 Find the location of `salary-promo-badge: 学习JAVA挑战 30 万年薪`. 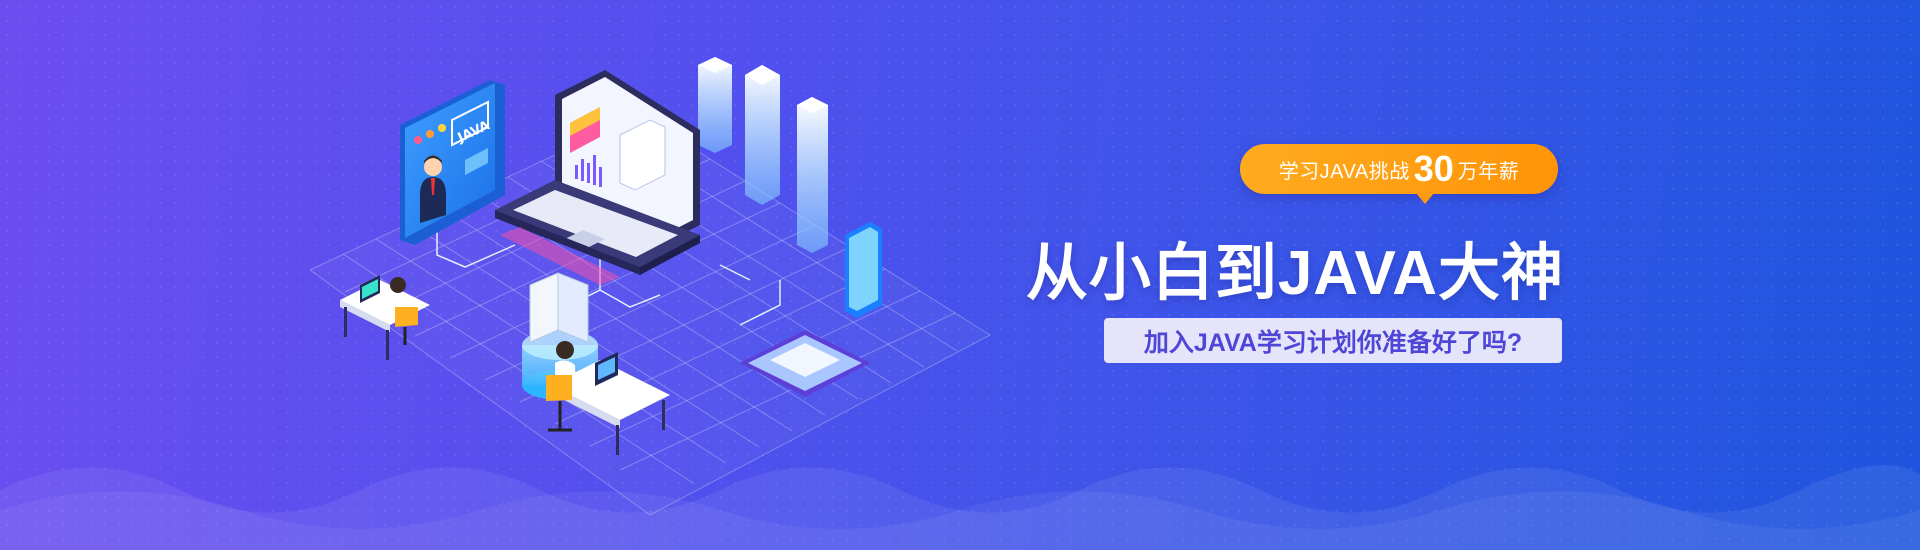

salary-promo-badge: 学习JAVA挑战 30 万年薪 is located at coordinates (1399, 174).